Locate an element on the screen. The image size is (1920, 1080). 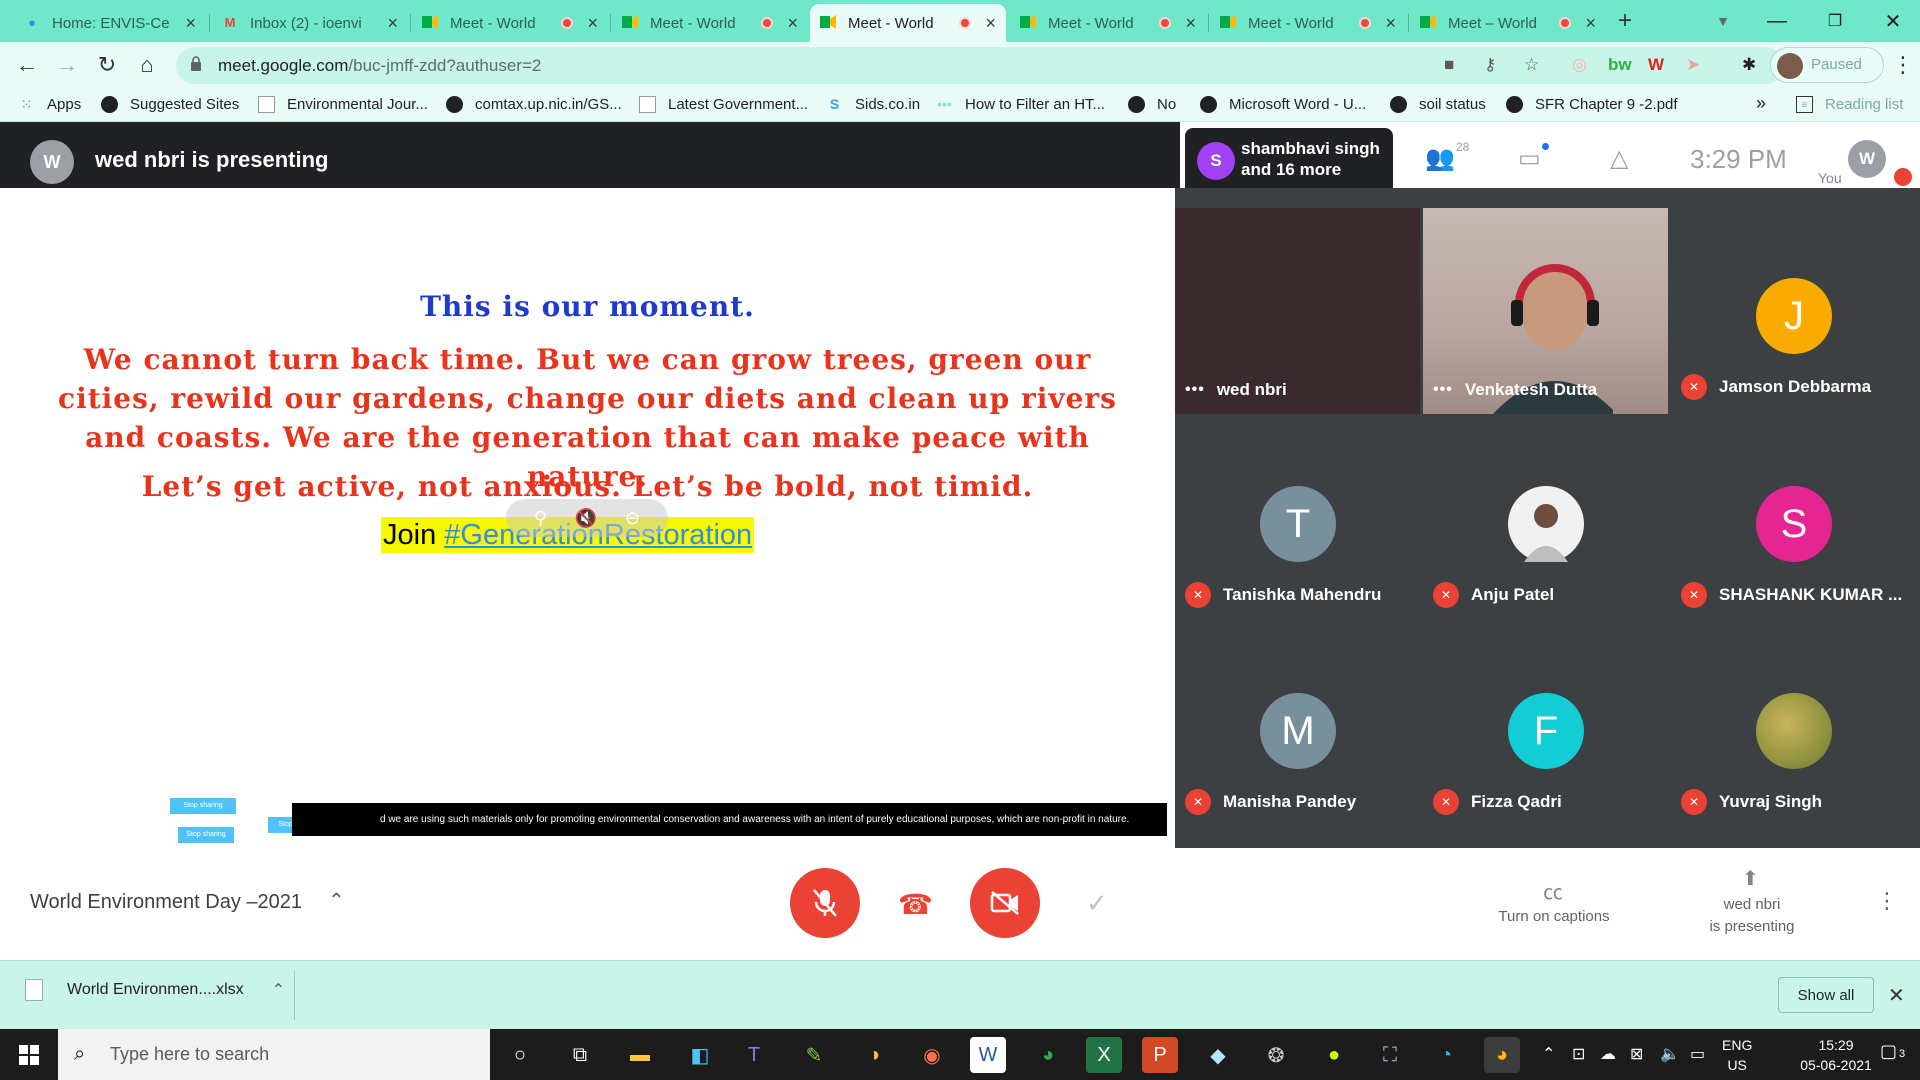
bookmark-soil-status: soil status is located at coordinates (1438, 104).